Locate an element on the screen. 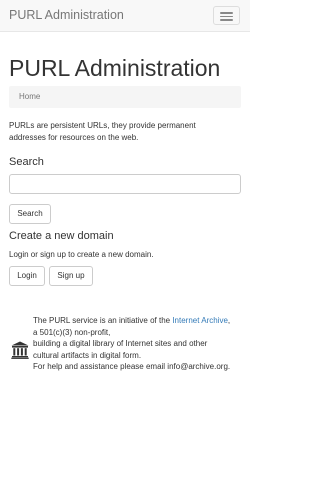 Image resolution: width=320 pixels, height=498 pixels. login-note: Login or sign up to create a new domain. is located at coordinates (81, 254).